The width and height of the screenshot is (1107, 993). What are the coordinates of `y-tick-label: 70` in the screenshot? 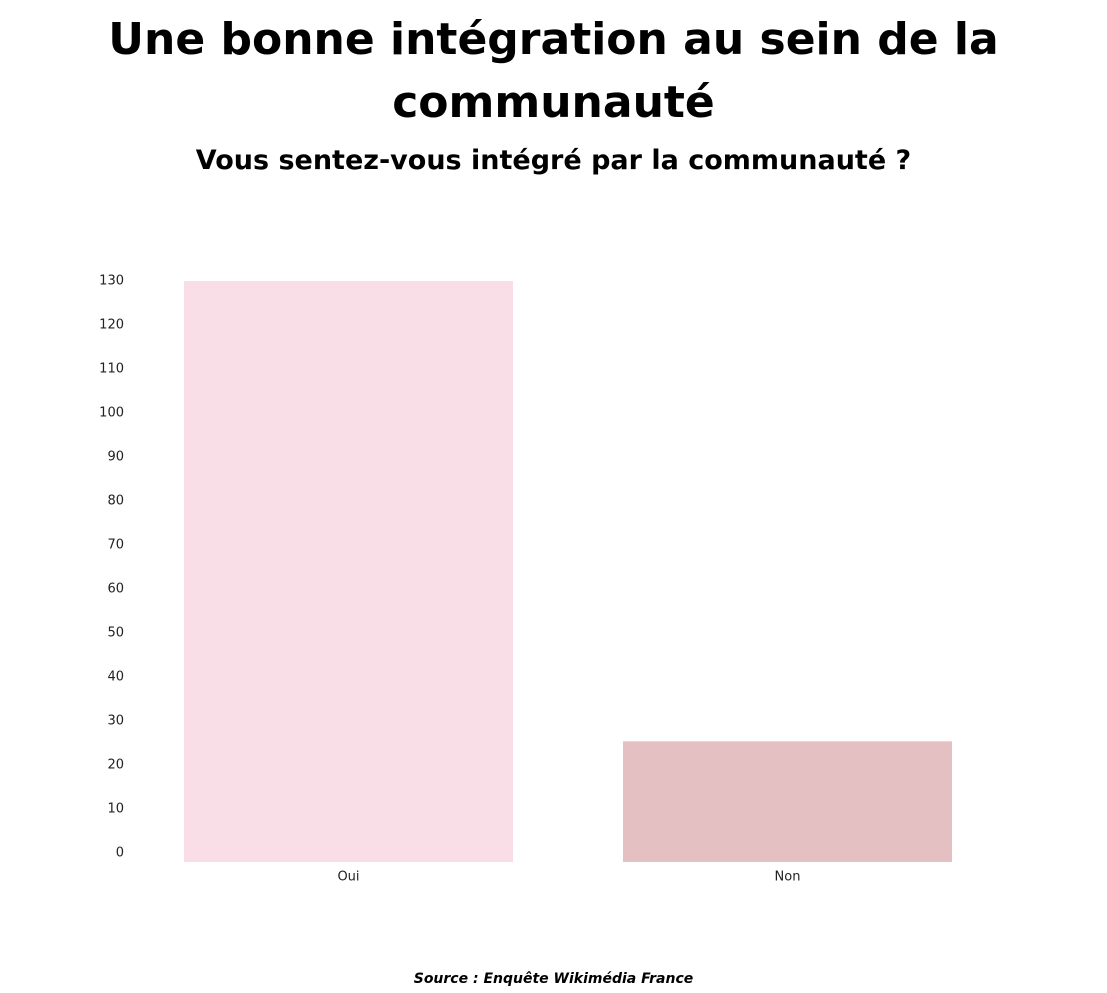 It's located at (115, 545).